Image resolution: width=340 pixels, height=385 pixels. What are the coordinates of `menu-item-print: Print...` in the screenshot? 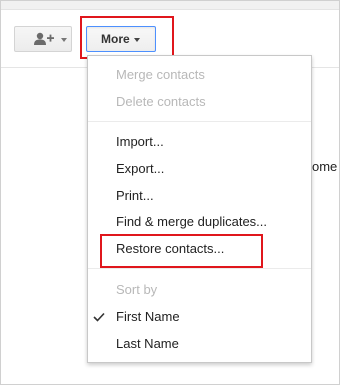 It's located at (199, 196).